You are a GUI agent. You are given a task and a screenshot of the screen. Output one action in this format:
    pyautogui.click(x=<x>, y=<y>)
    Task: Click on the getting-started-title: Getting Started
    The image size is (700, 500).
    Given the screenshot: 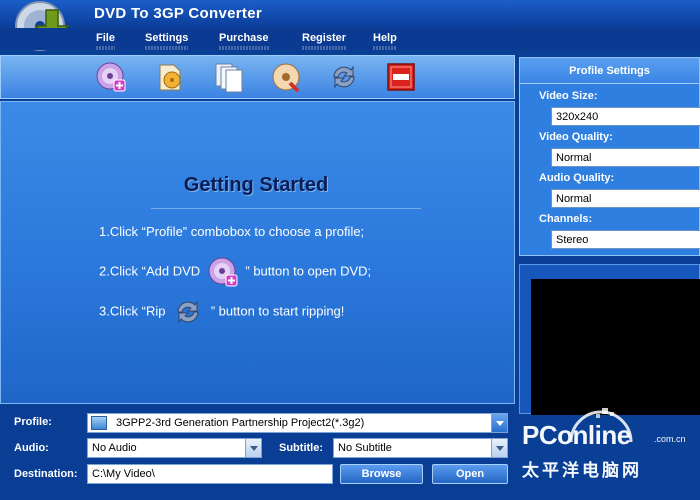 What is the action you would take?
    pyautogui.click(x=256, y=185)
    